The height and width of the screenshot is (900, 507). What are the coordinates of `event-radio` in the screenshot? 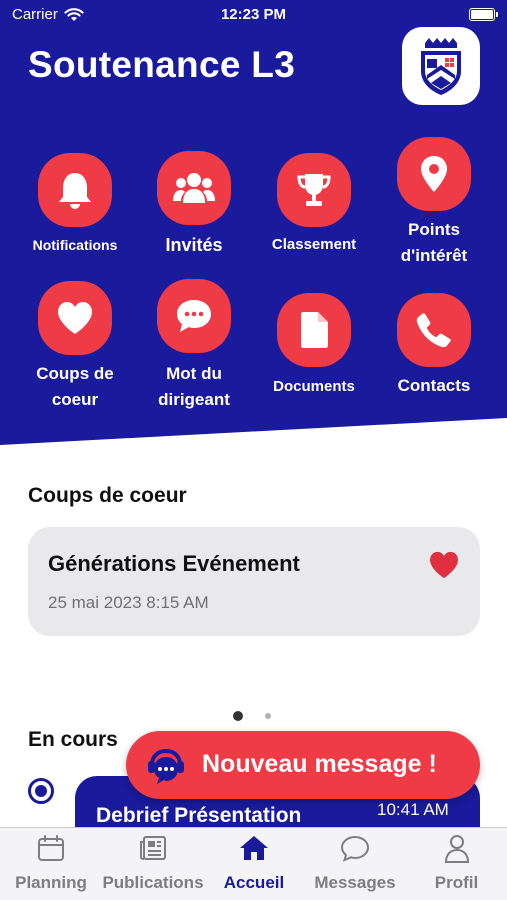 It's located at (41, 791).